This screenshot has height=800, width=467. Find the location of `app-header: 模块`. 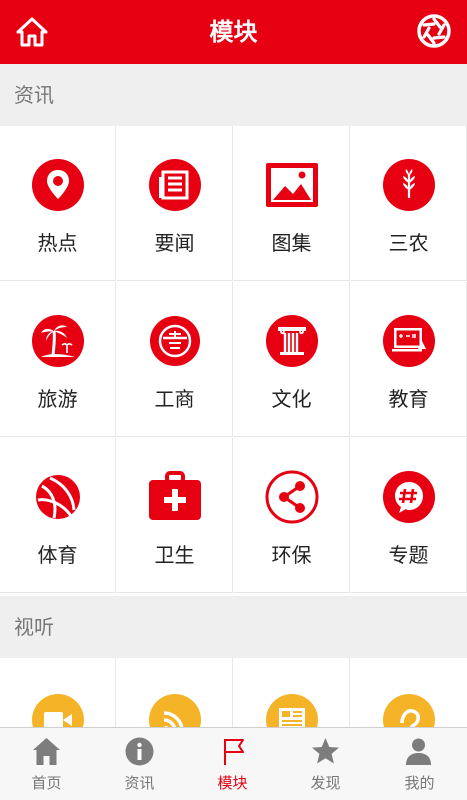

app-header: 模块 is located at coordinates (233, 32).